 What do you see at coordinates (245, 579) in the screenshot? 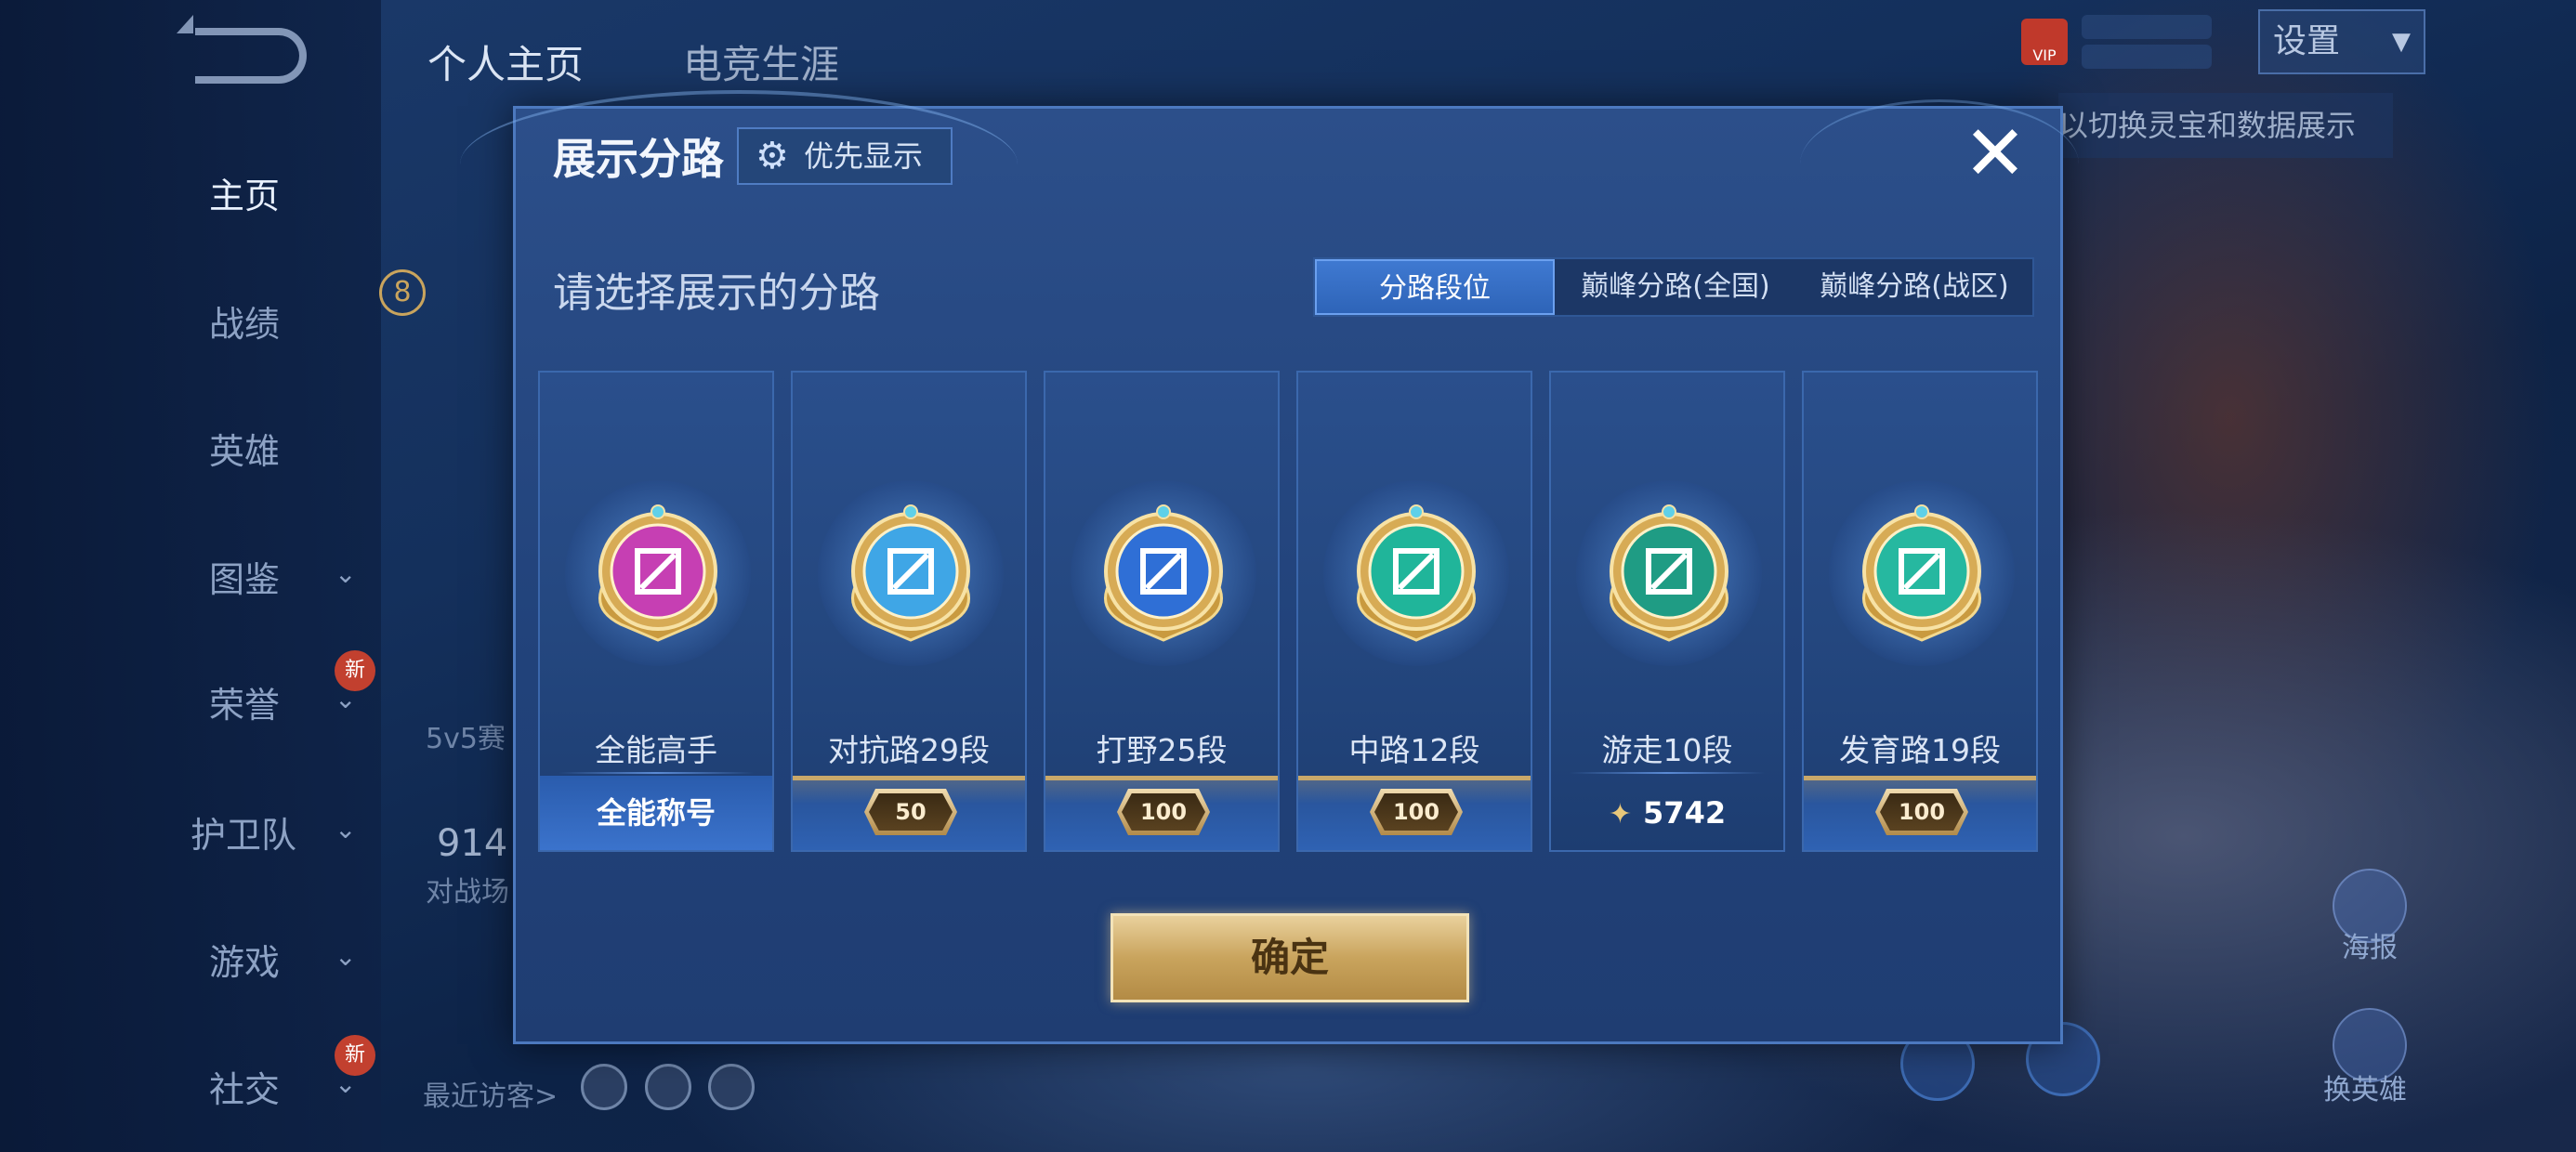
I see `sidebar-item-label: 图鉴` at bounding box center [245, 579].